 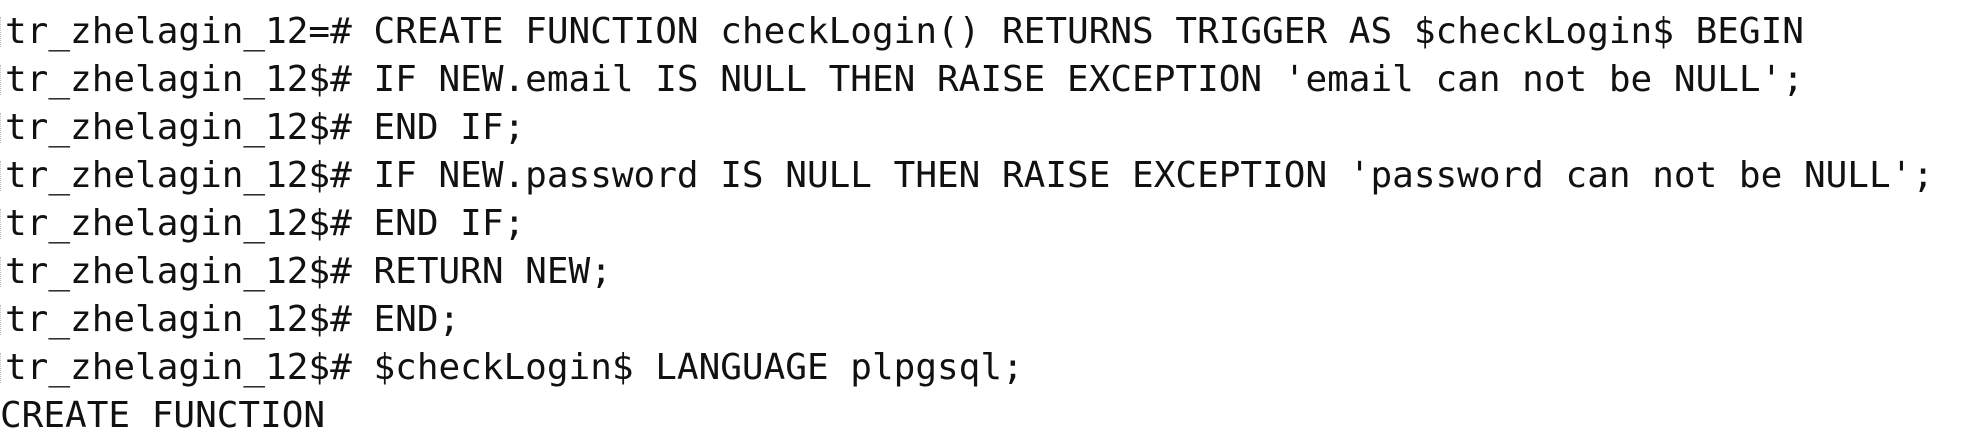 What do you see at coordinates (492, 271) in the screenshot?
I see `sql-command-text: RETURN NEW;` at bounding box center [492, 271].